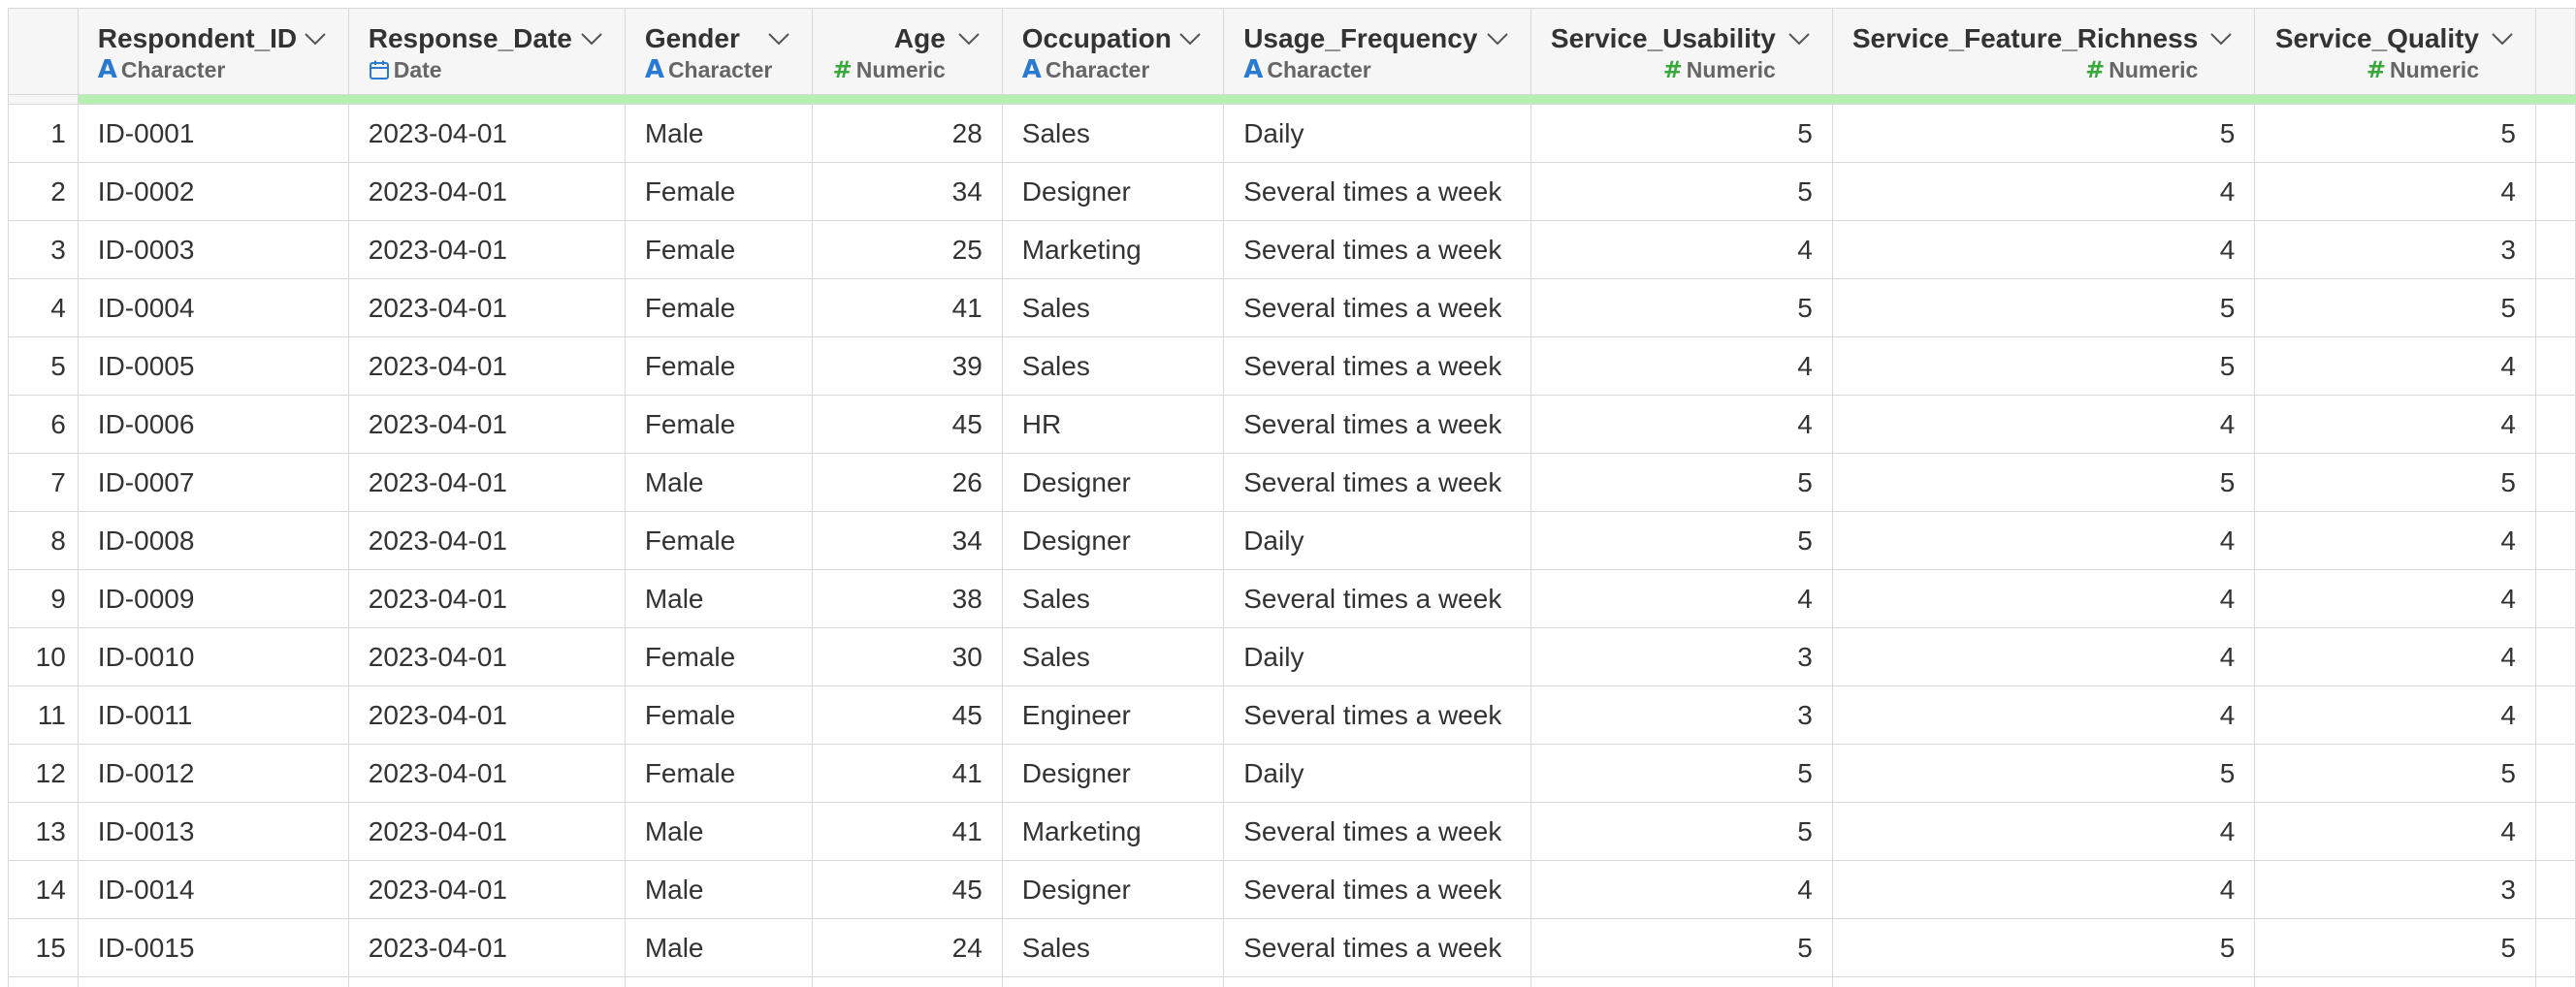 Image resolution: width=2576 pixels, height=987 pixels. Describe the element at coordinates (907, 366) in the screenshot. I see `cell-age: 39` at that location.